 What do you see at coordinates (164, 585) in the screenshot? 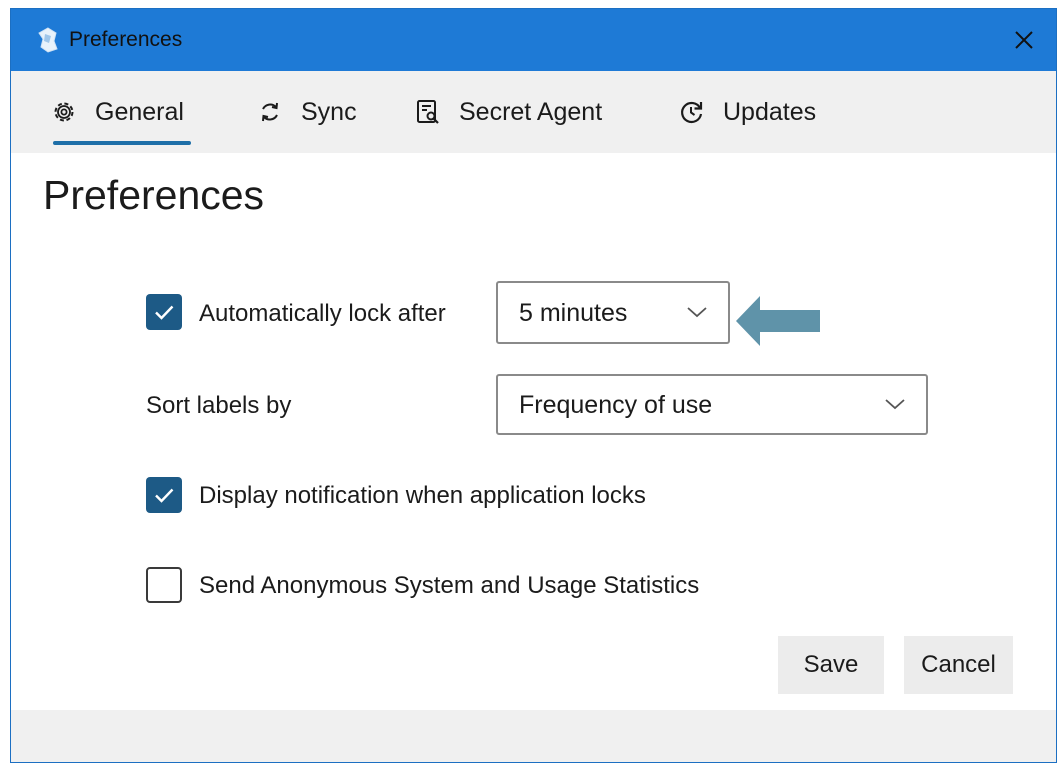
I see `send-stats-checkbox` at bounding box center [164, 585].